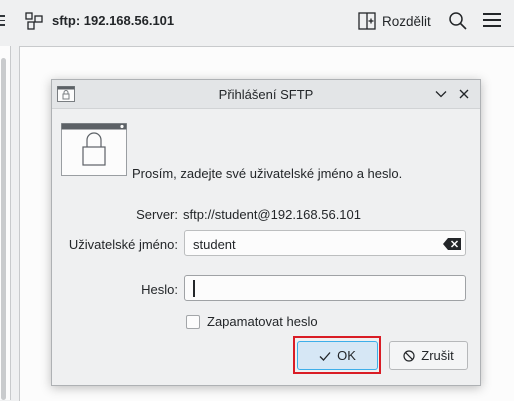  What do you see at coordinates (441, 94) in the screenshot?
I see `chevron-down-icon` at bounding box center [441, 94].